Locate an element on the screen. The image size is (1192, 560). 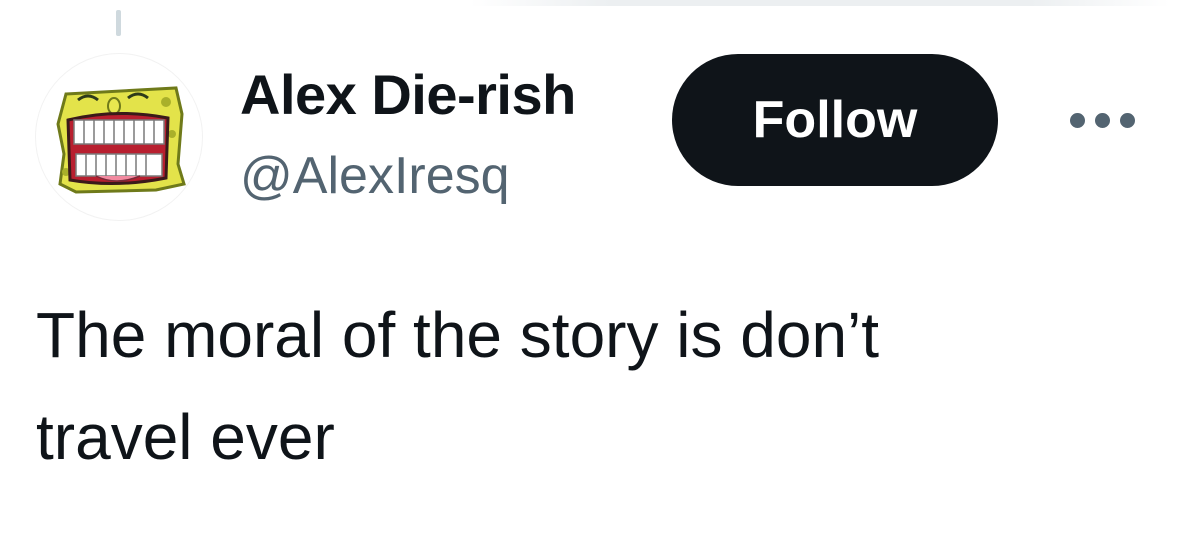
spongebob-avatar-icon is located at coordinates (121, 140).